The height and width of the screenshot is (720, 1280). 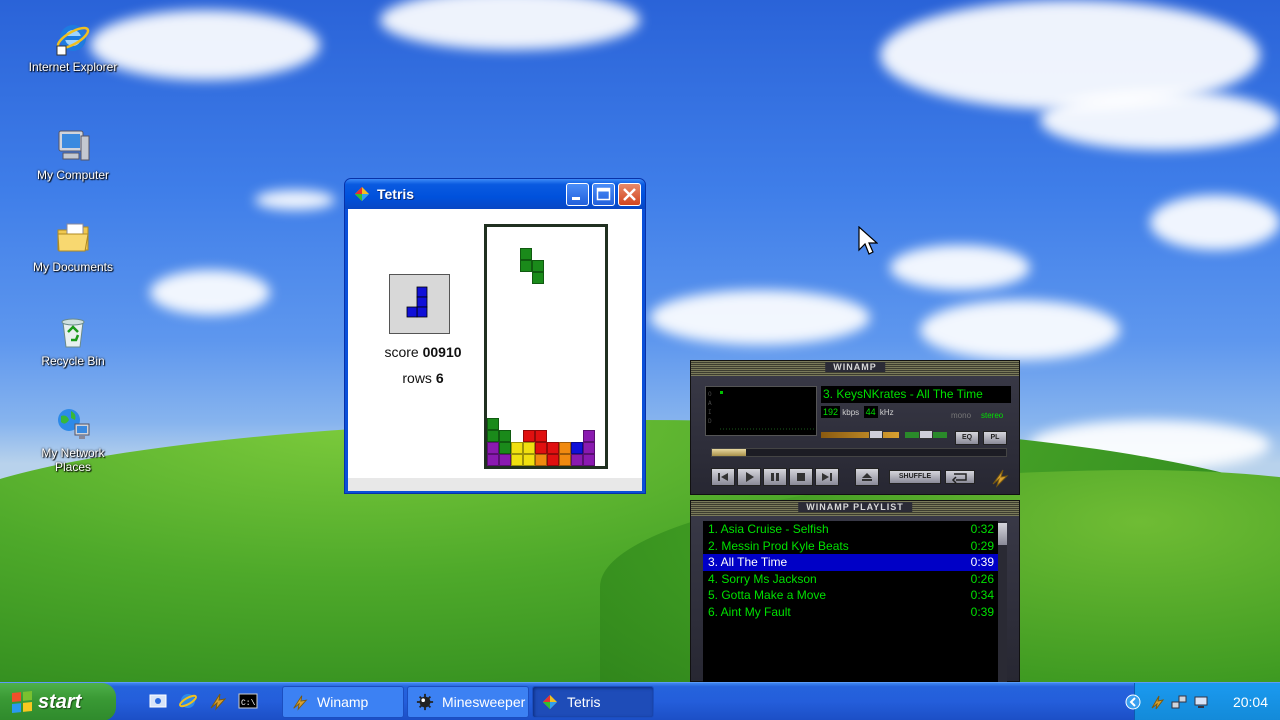 I want to click on network-connection-icon, so click(x=1201, y=702).